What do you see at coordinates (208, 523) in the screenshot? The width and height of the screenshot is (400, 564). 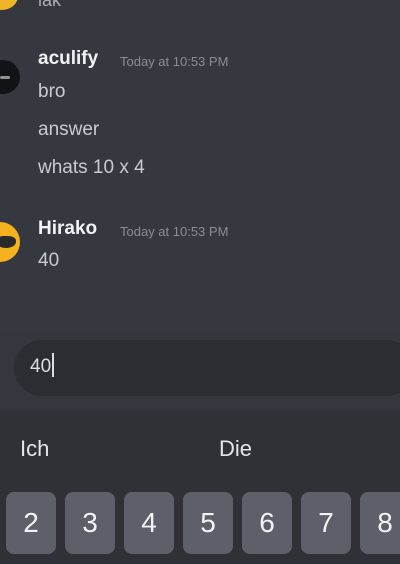 I see `key-5: 5` at bounding box center [208, 523].